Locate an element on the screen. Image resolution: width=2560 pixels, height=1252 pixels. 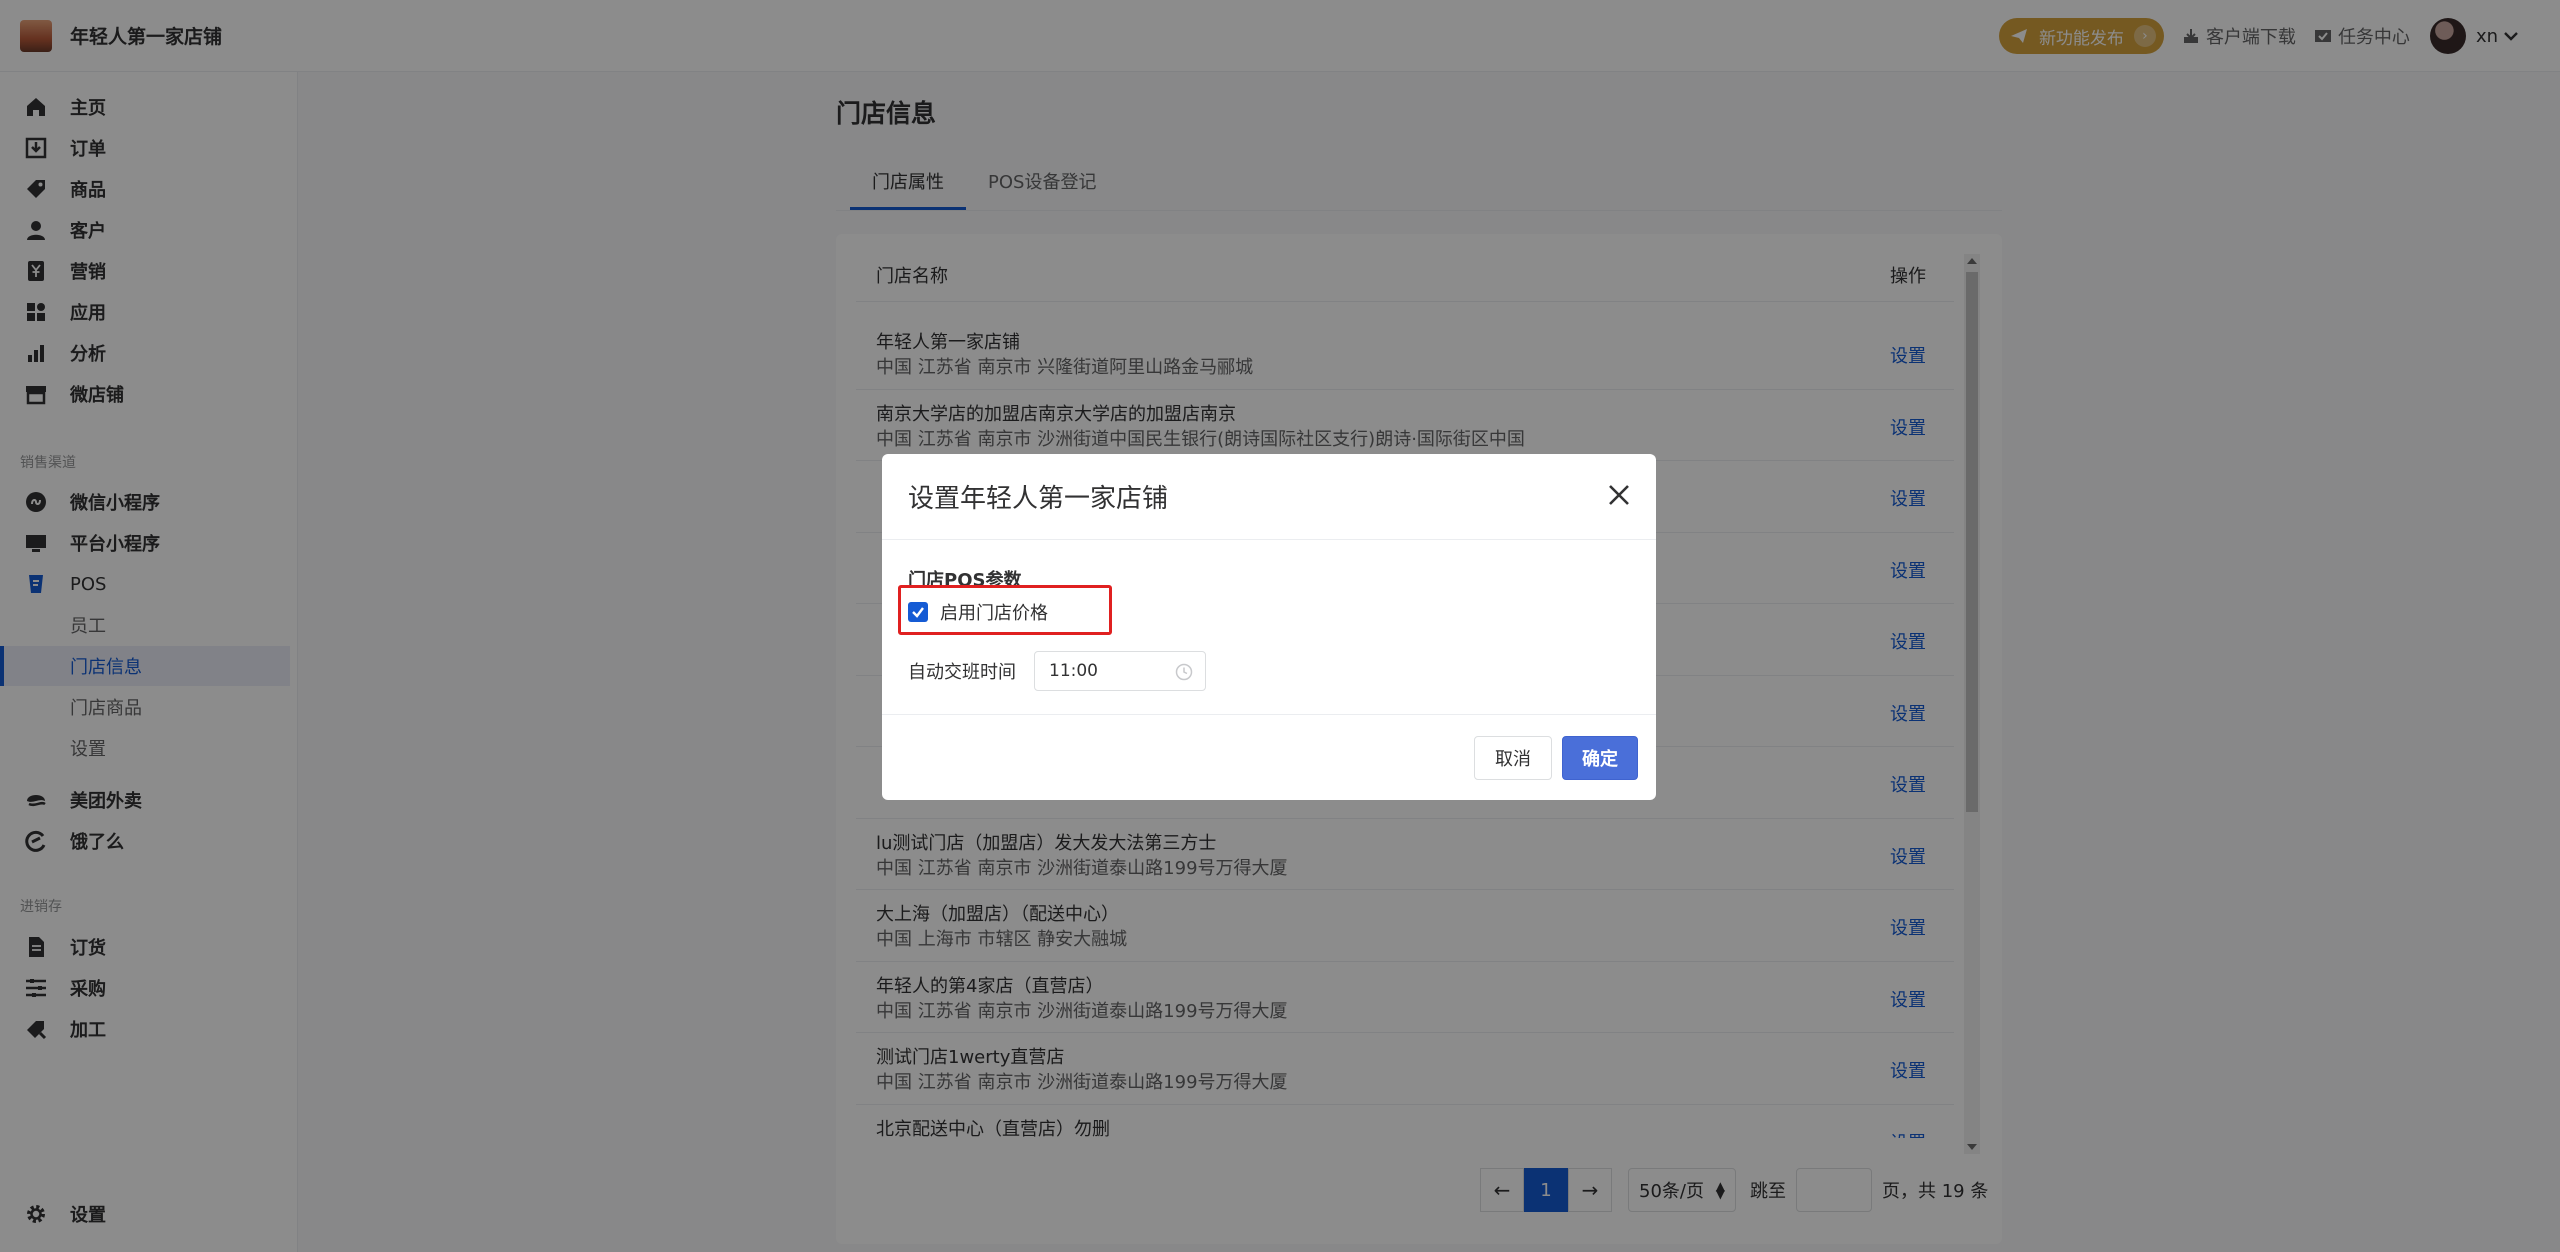
dialog-footer-divider is located at coordinates (1269, 714).